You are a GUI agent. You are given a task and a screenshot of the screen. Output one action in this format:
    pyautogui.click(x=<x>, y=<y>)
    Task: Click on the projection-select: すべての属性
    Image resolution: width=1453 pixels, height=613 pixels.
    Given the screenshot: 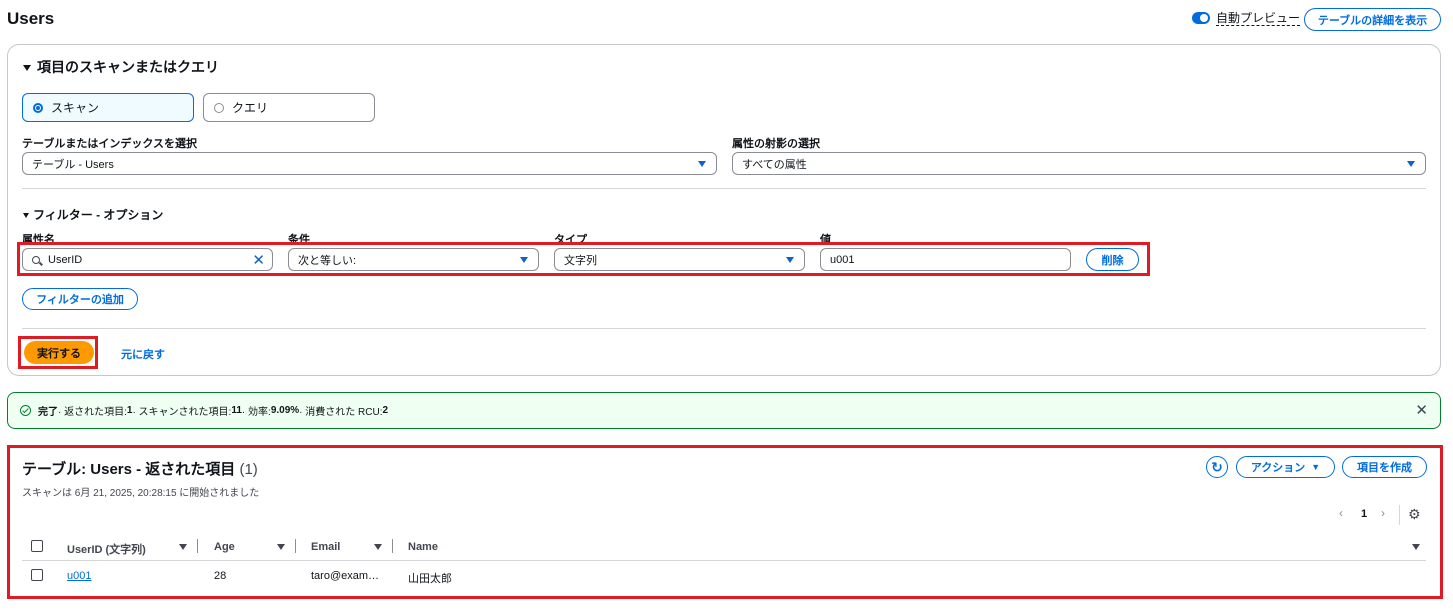 What is the action you would take?
    pyautogui.click(x=1079, y=163)
    